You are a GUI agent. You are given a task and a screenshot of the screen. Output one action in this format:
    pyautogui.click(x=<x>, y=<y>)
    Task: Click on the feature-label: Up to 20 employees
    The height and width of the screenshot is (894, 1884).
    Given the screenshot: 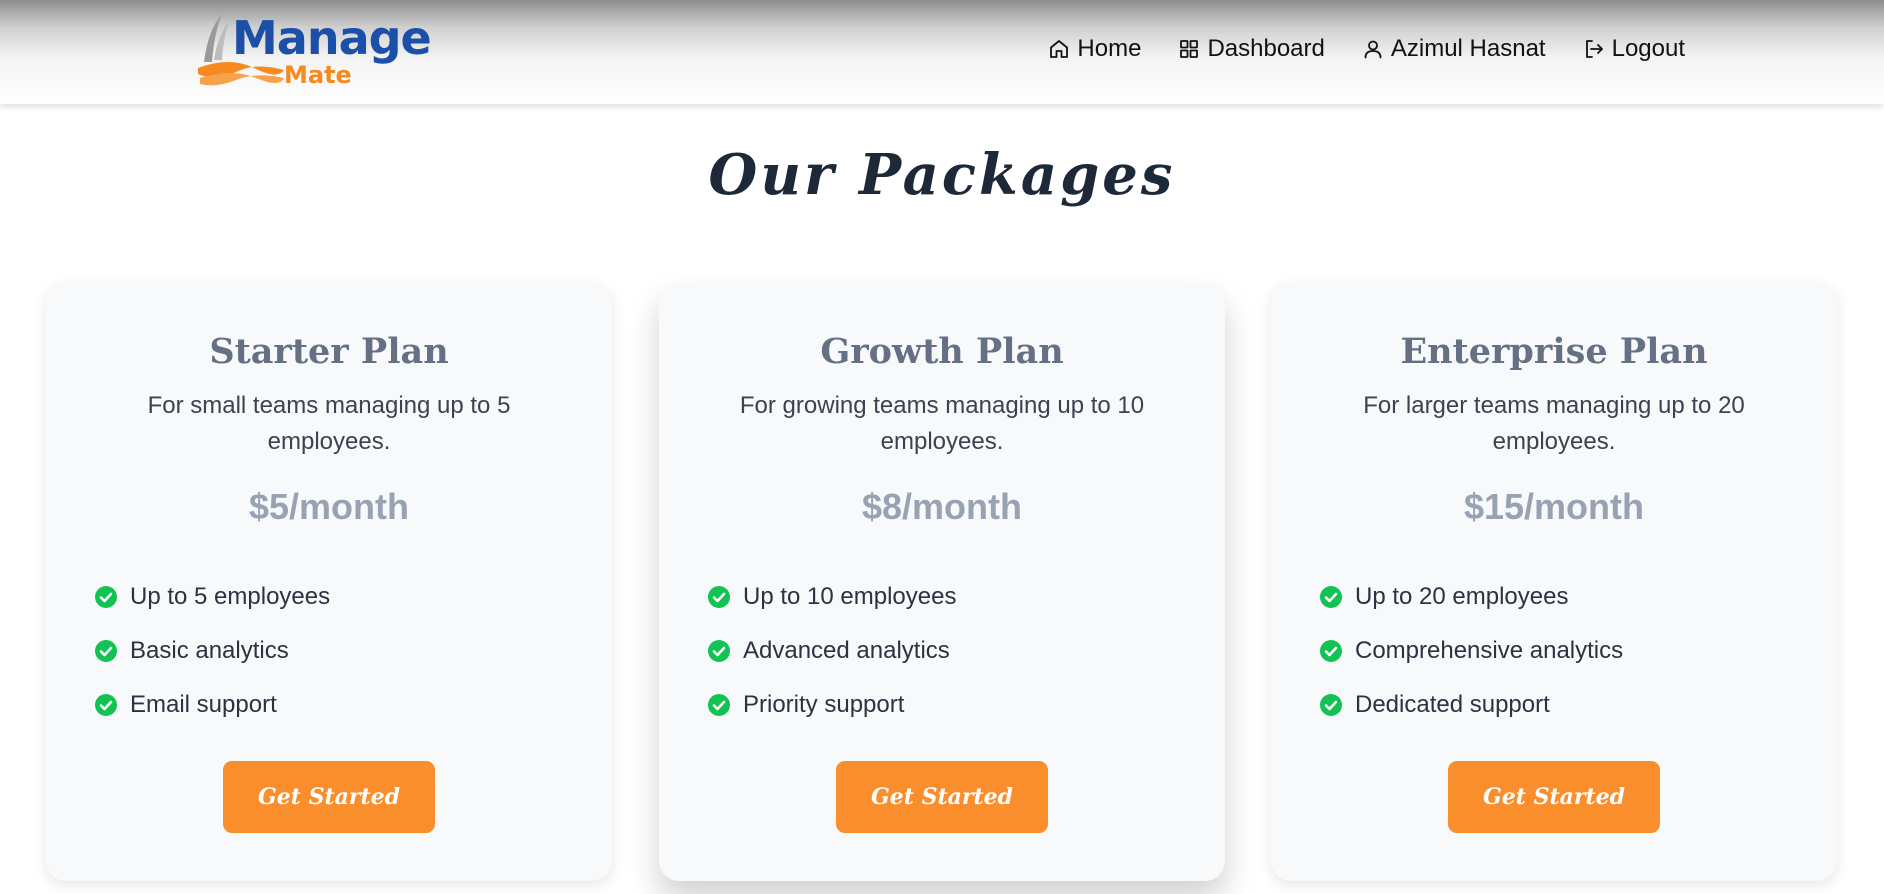 What is the action you would take?
    pyautogui.click(x=1462, y=596)
    